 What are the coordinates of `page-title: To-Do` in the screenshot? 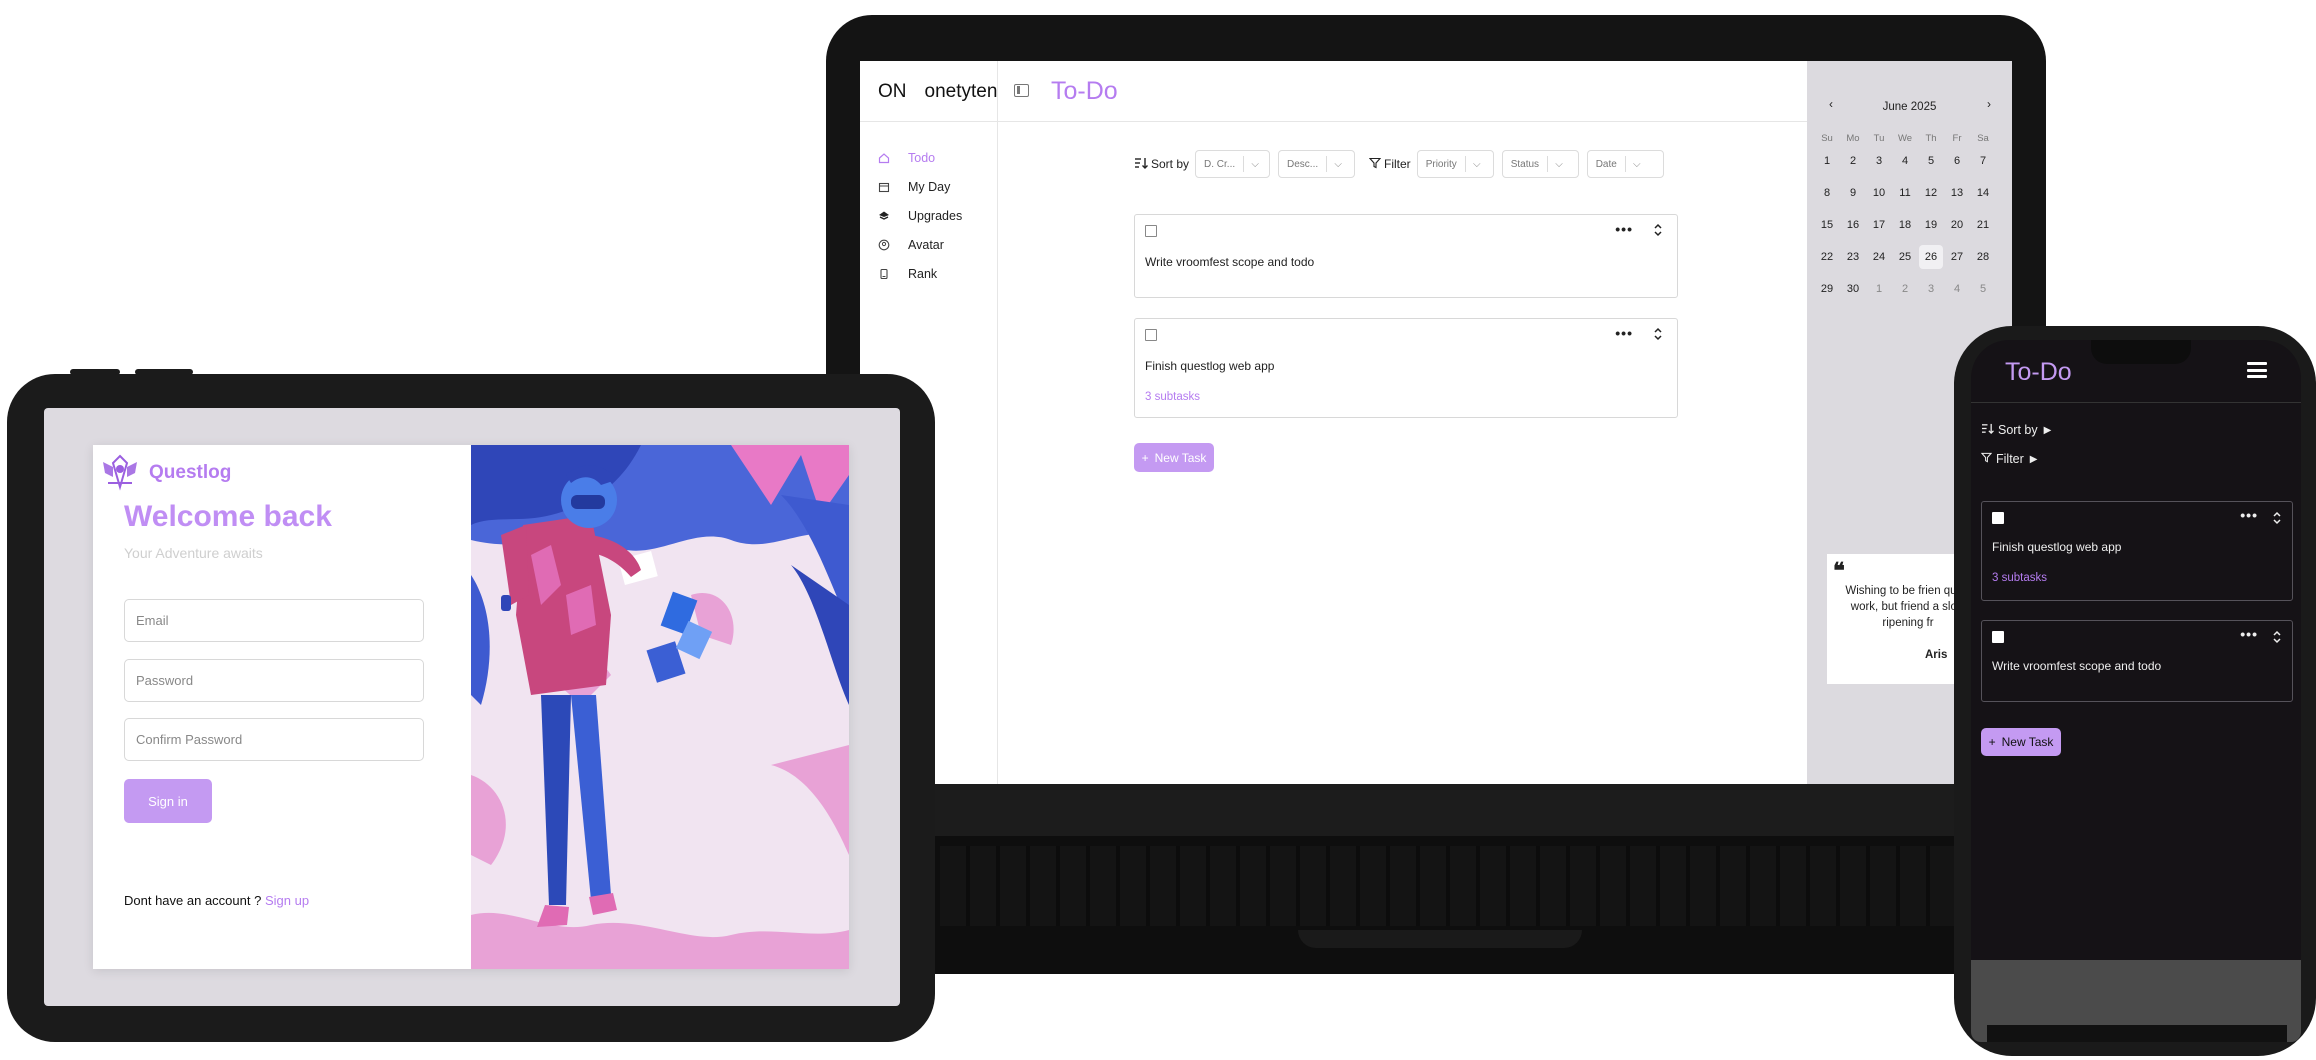 It's located at (2038, 372).